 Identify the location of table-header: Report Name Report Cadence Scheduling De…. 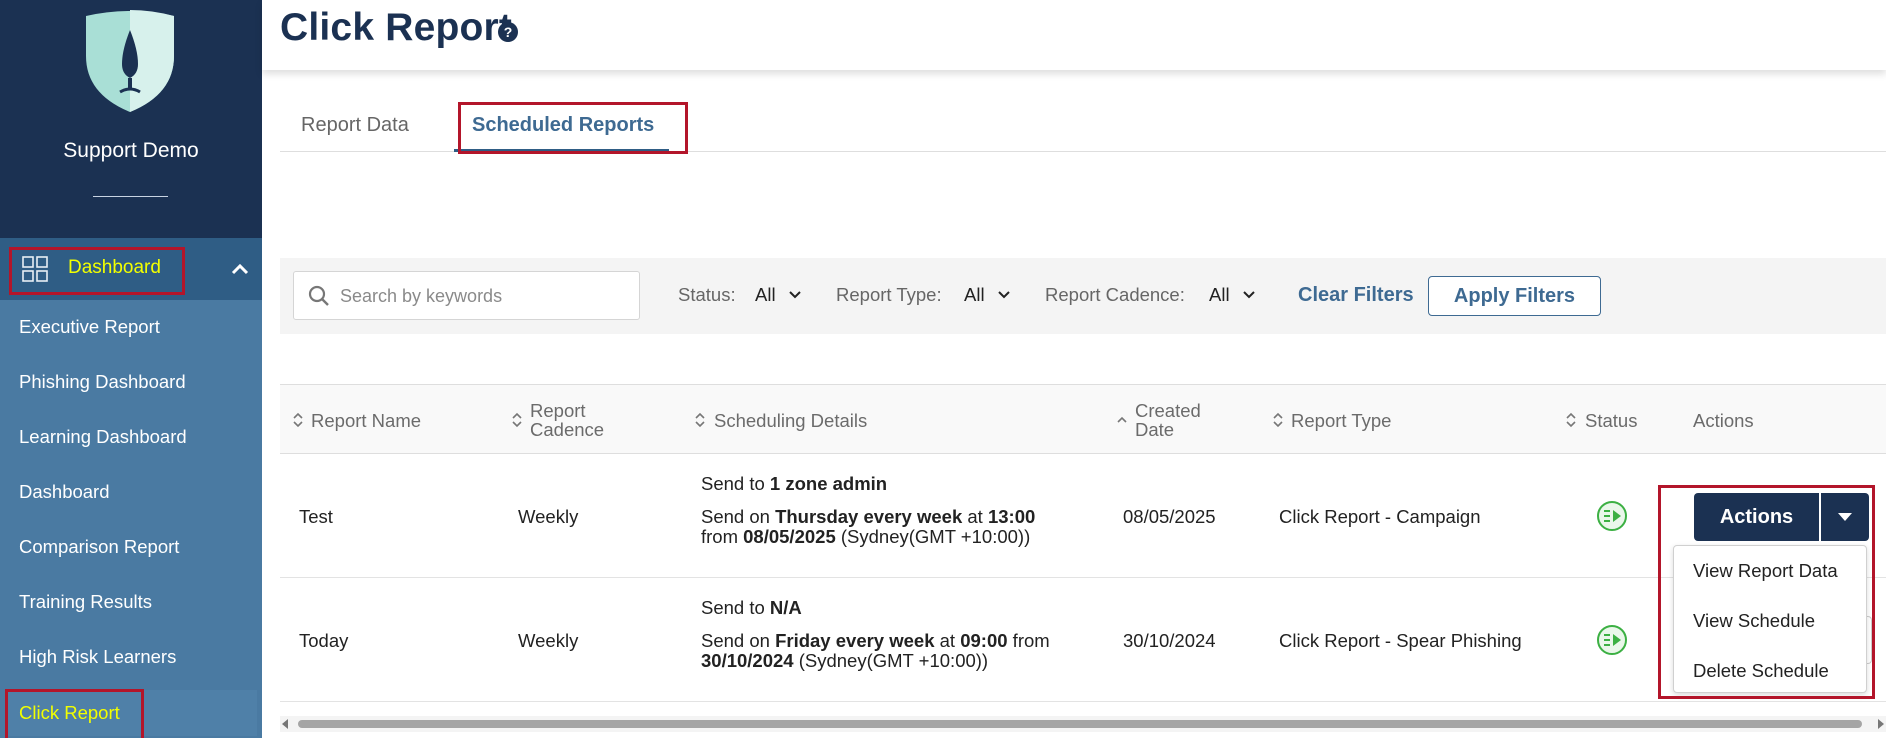
(1083, 419).